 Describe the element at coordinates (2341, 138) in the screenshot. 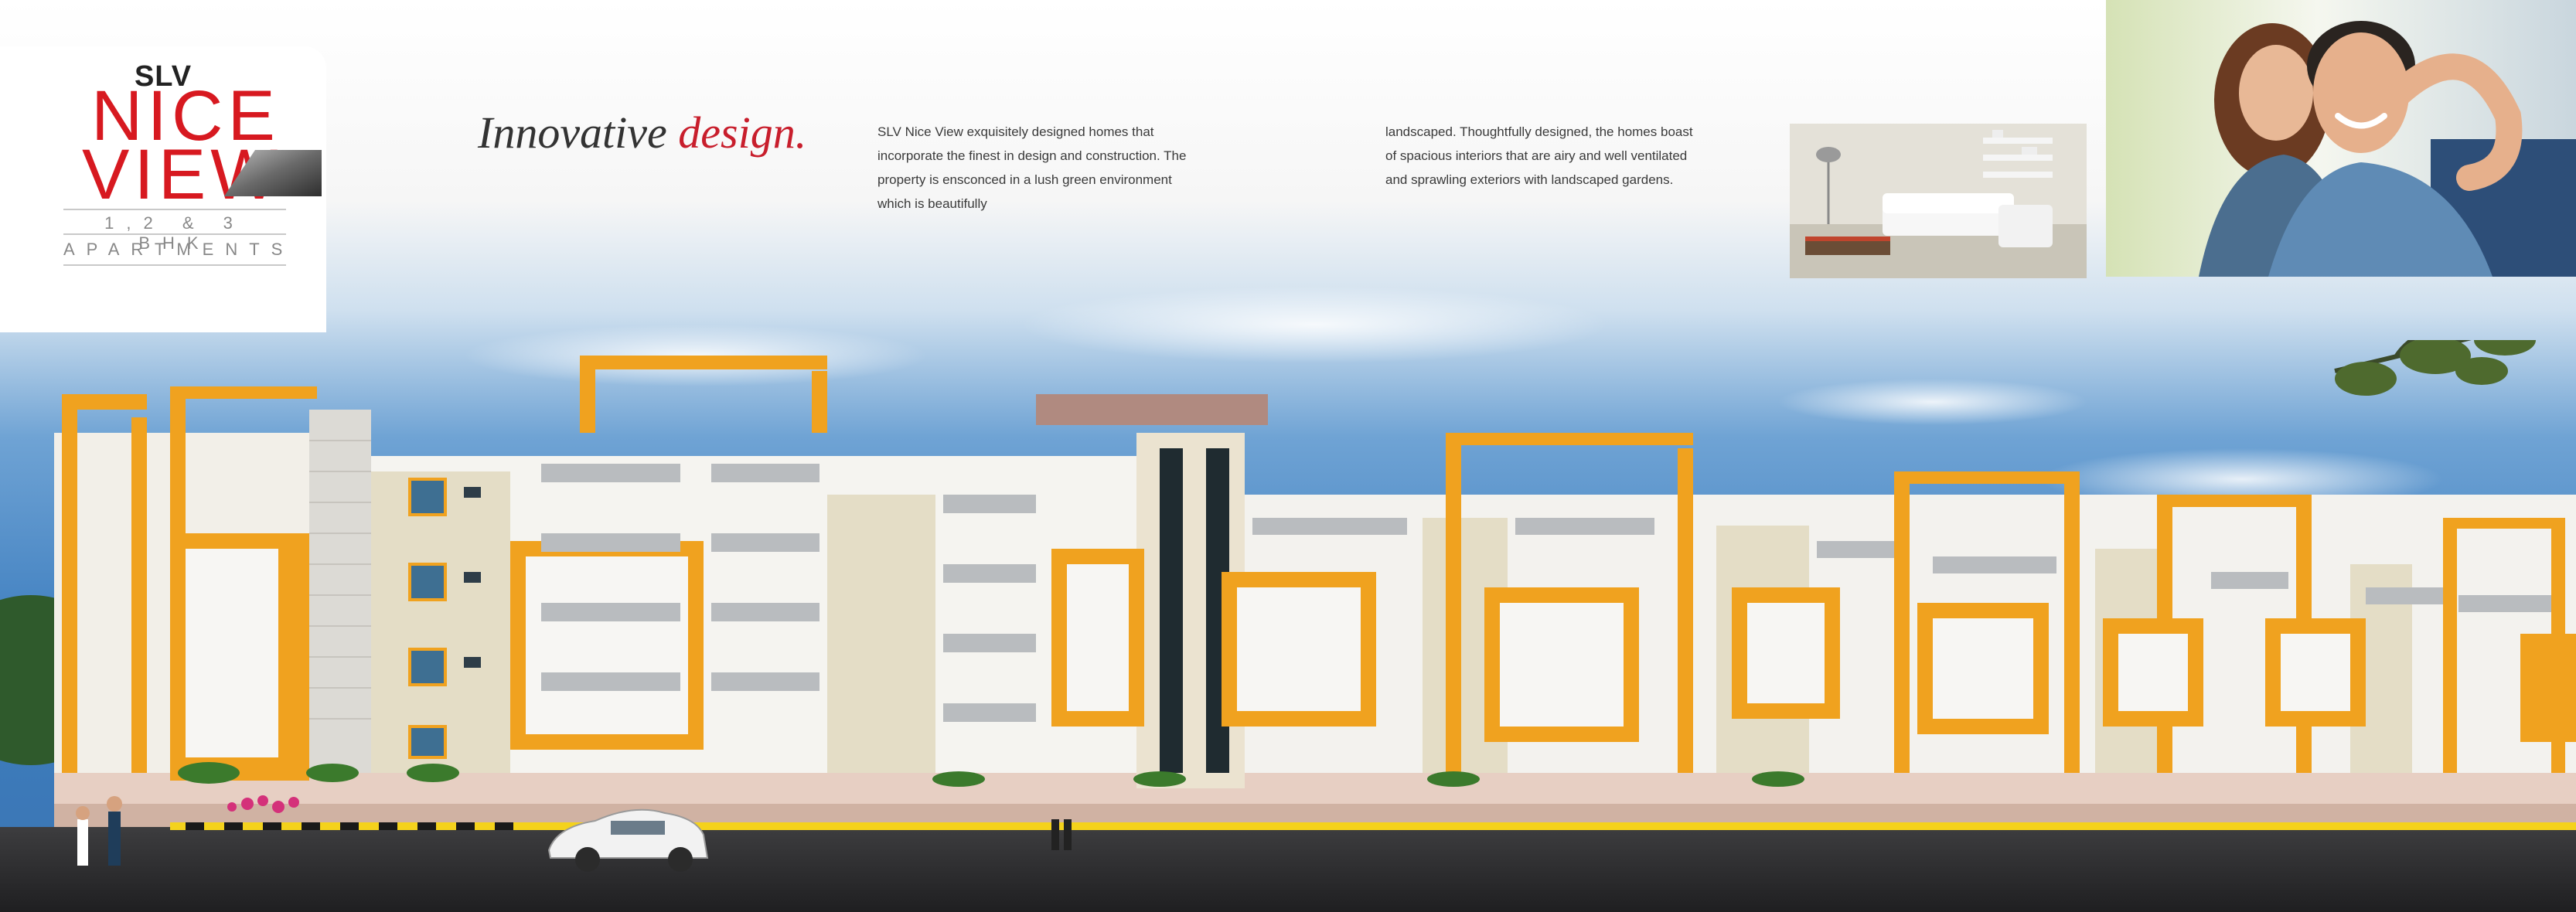

I see `couple-photo-image` at that location.